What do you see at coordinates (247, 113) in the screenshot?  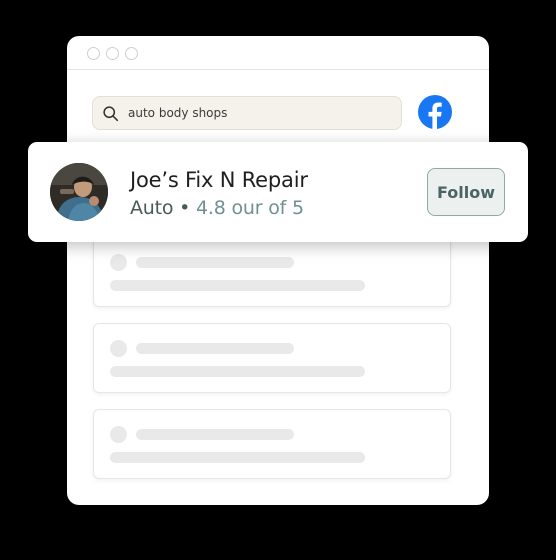 I see `search-bar: auto body shops` at bounding box center [247, 113].